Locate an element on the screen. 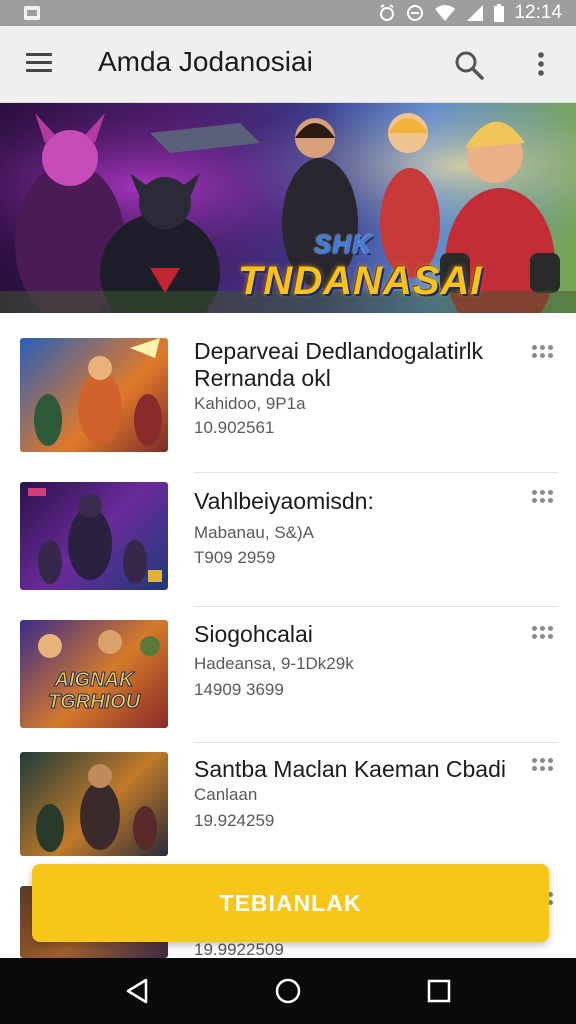  recents-icon is located at coordinates (439, 991).